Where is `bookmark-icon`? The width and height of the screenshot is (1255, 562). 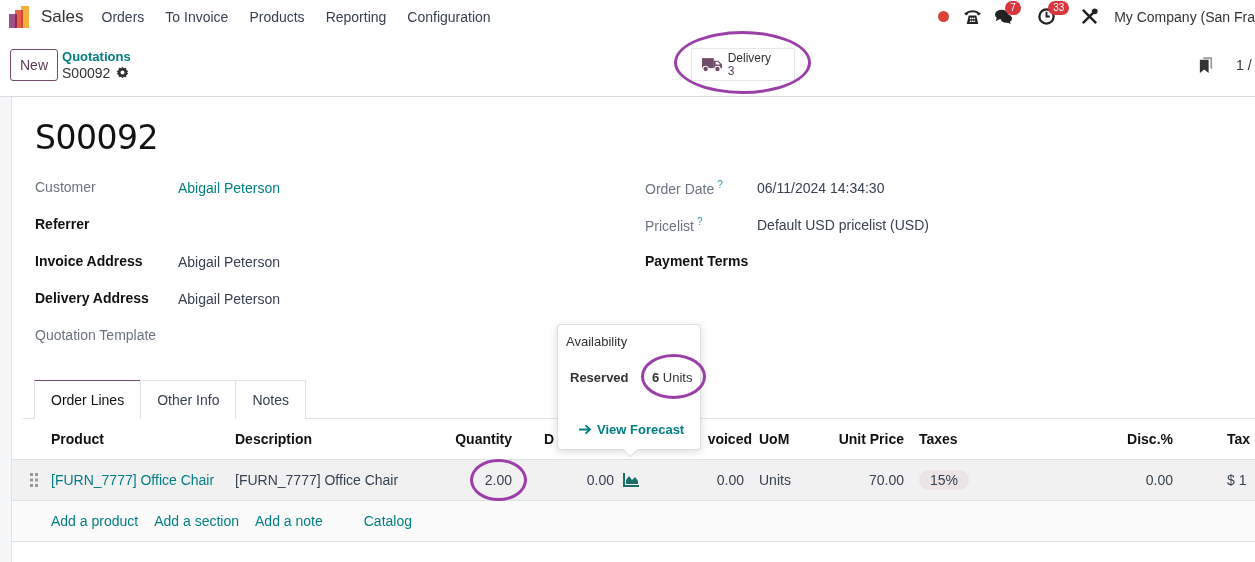
bookmark-icon is located at coordinates (1206, 64).